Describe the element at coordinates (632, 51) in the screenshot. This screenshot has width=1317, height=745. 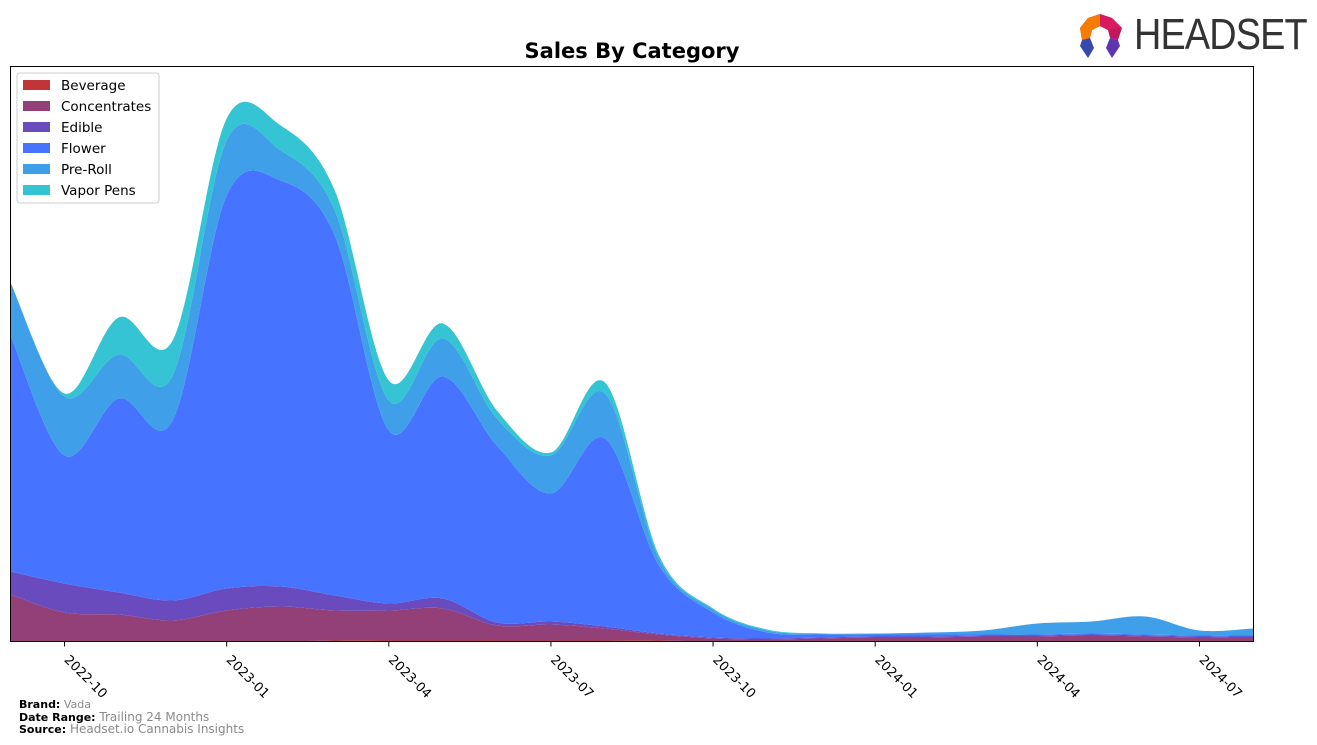
I see `chart-title: Sales By Category` at that location.